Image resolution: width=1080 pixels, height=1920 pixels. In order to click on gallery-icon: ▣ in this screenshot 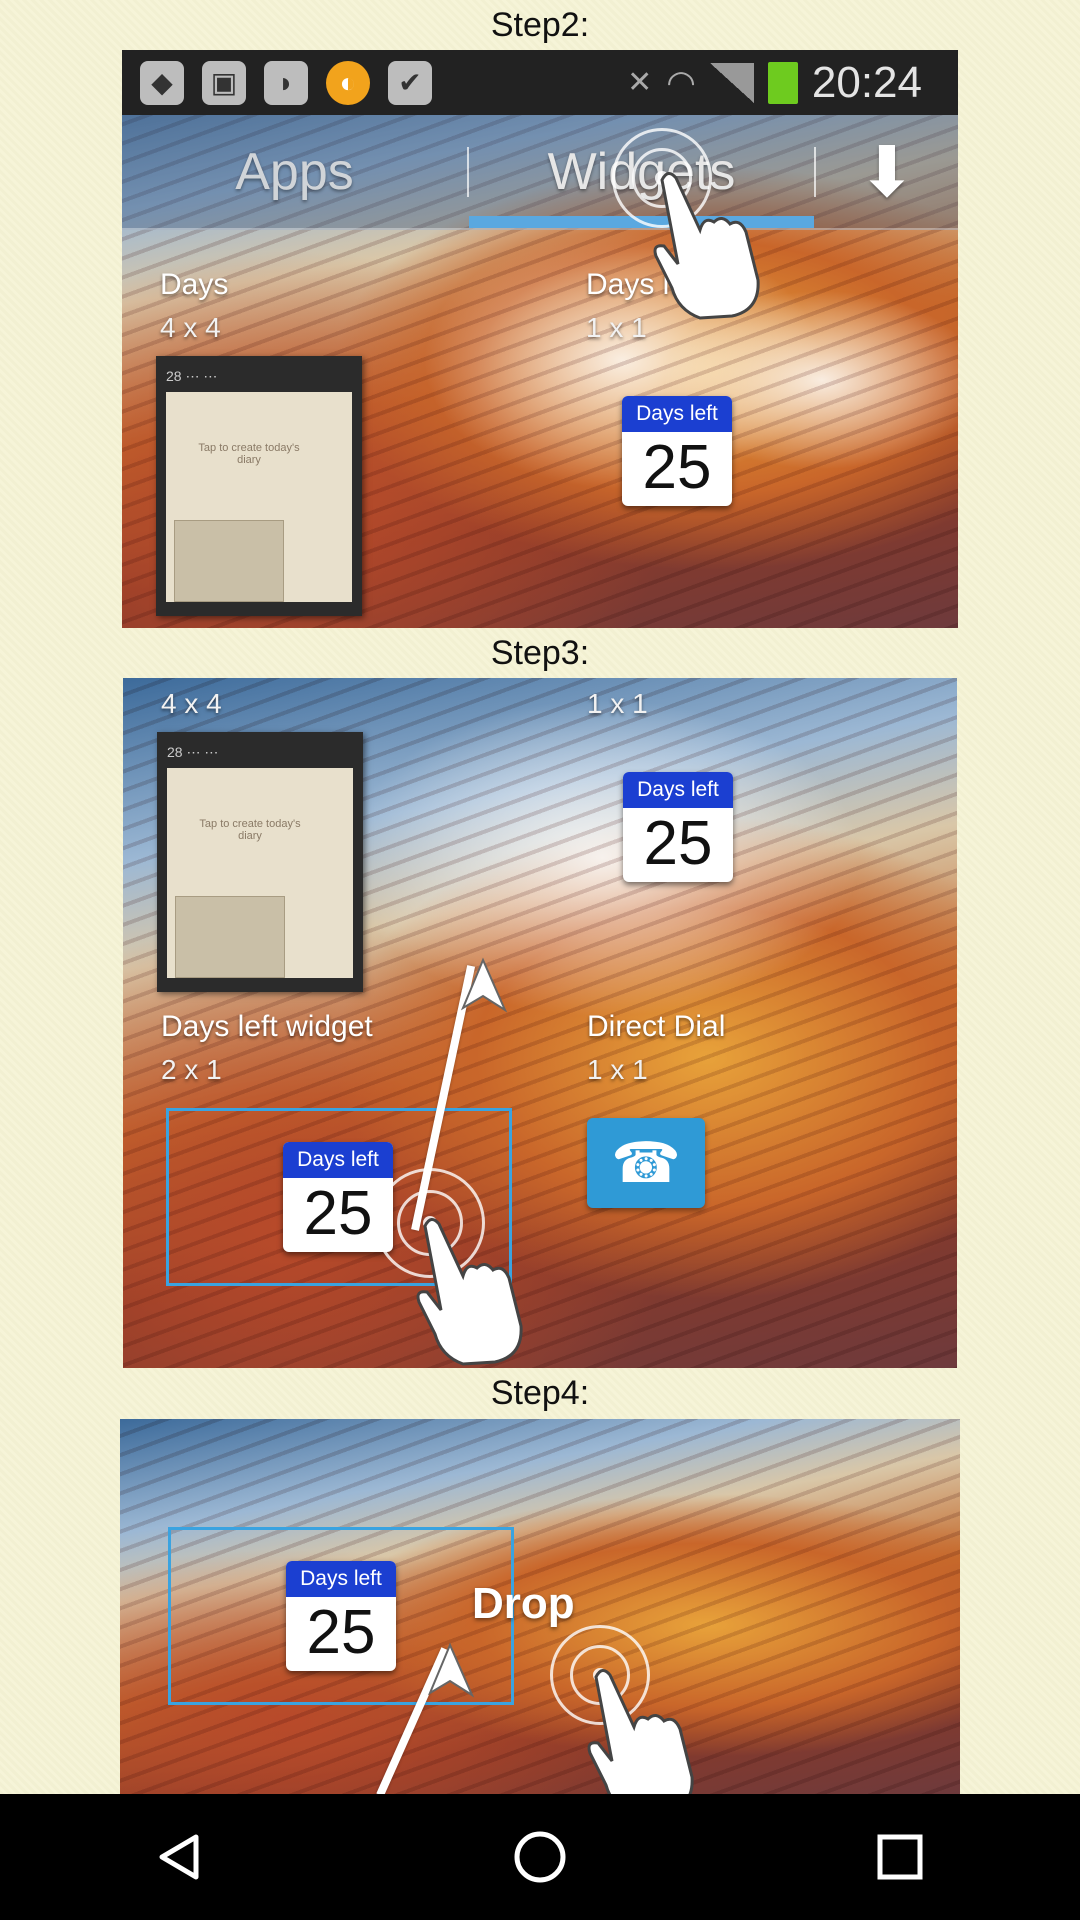, I will do `click(224, 82)`.